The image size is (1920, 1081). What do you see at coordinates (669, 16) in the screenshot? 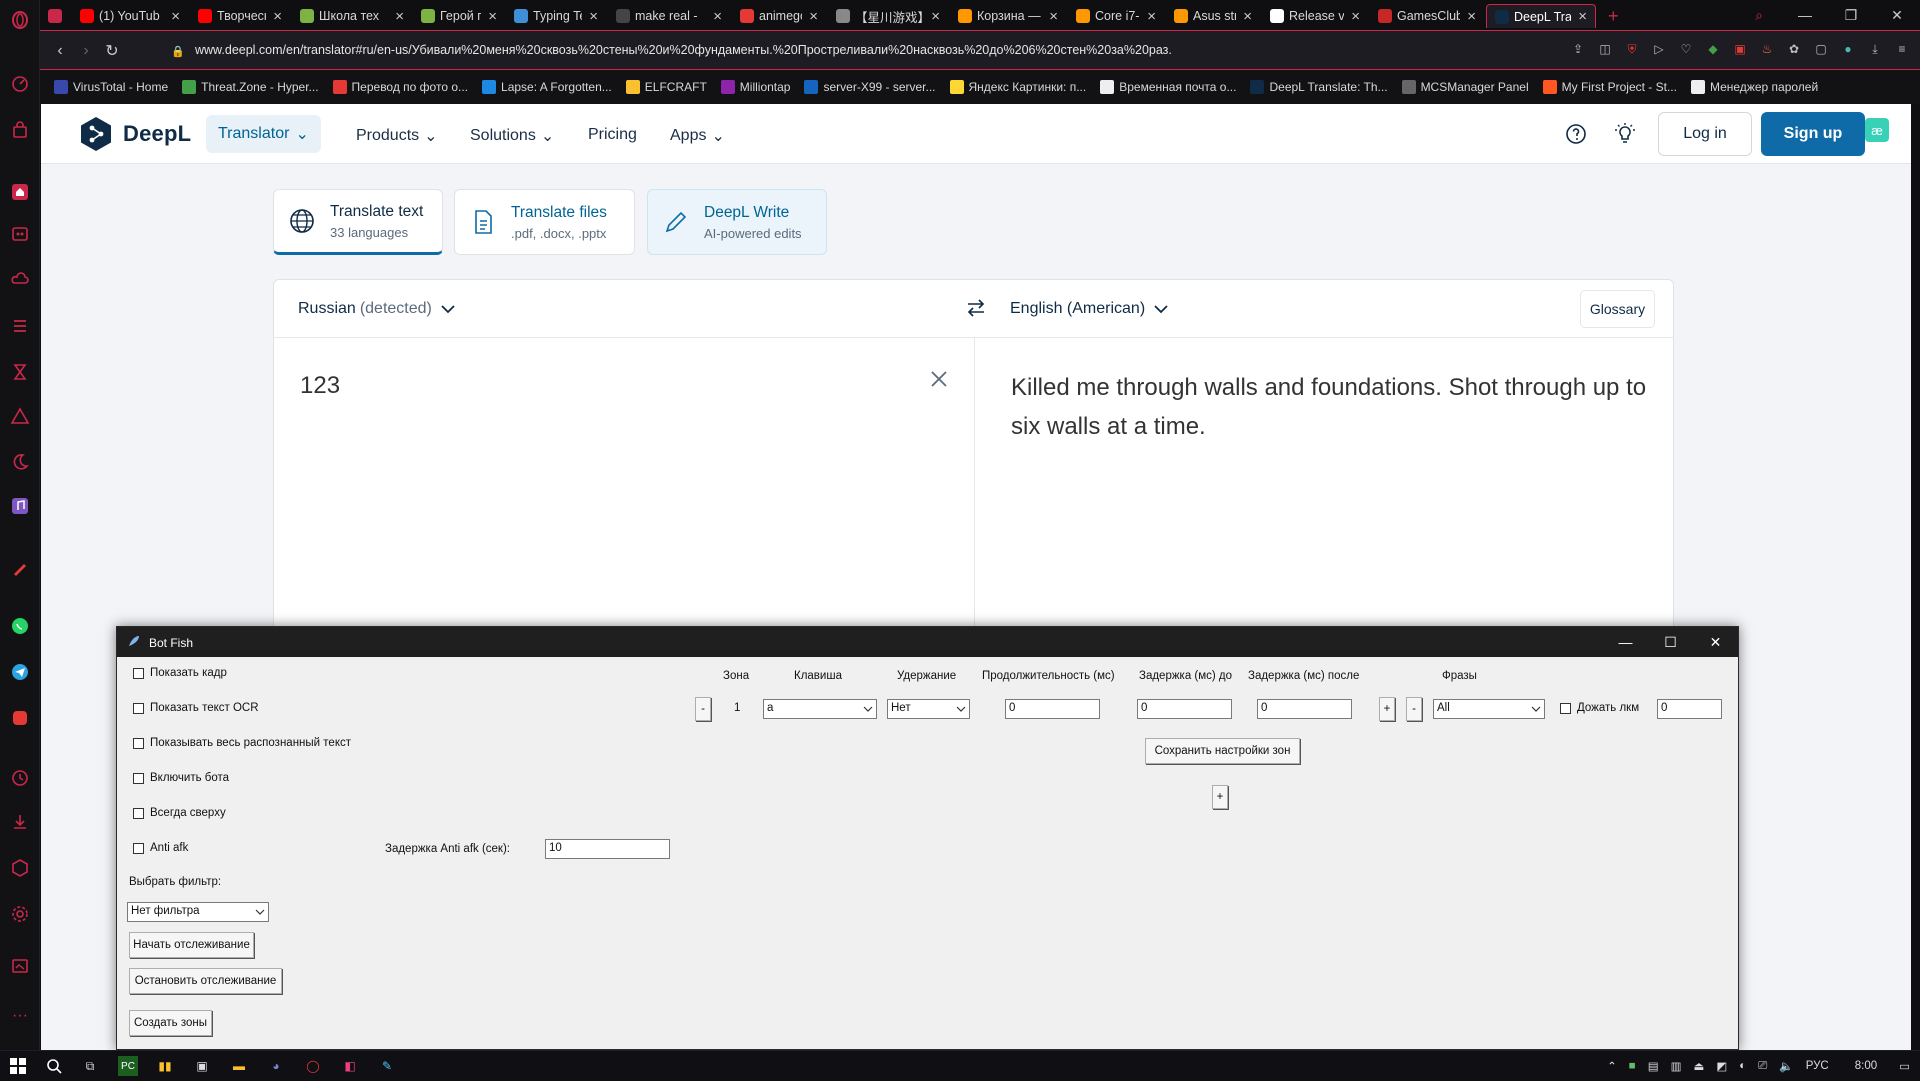
I see `browser-tab: make real - ×` at bounding box center [669, 16].